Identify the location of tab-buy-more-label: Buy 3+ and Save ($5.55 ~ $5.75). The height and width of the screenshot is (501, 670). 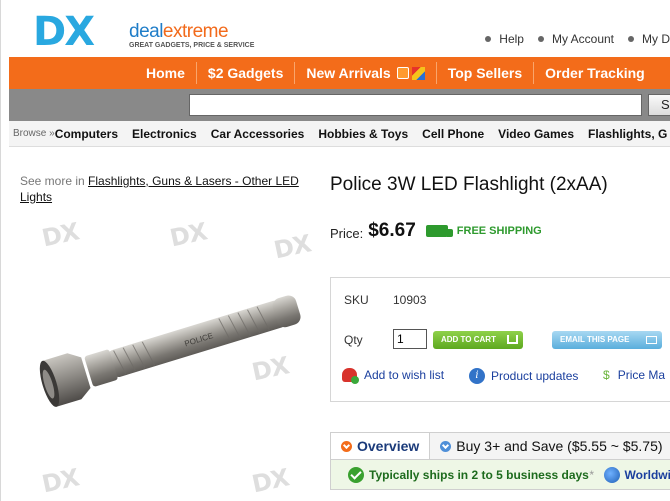
(559, 446).